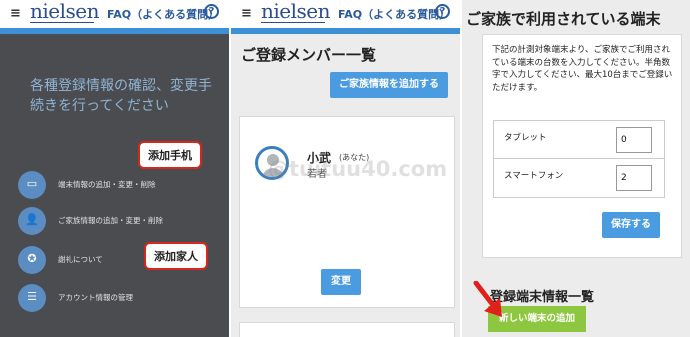 The image size is (690, 337). I want to click on device-name: タブレット, so click(525, 138).